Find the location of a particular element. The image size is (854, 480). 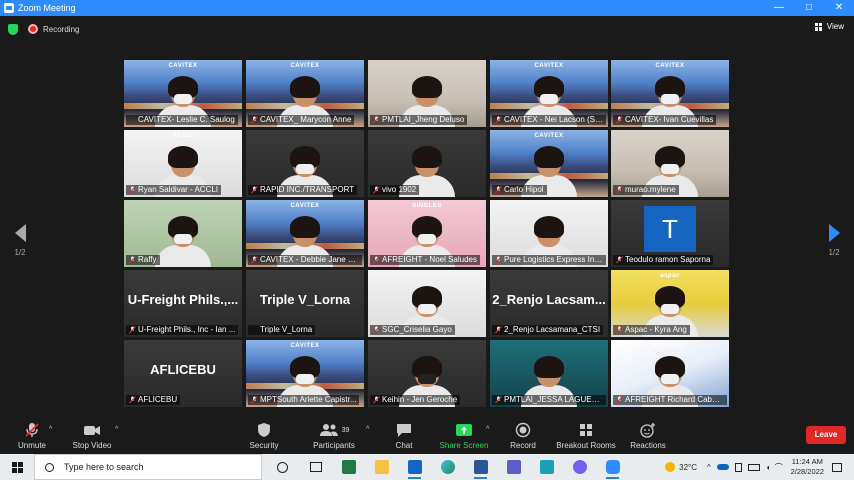

taskbar-outlook is located at coordinates (414, 467).